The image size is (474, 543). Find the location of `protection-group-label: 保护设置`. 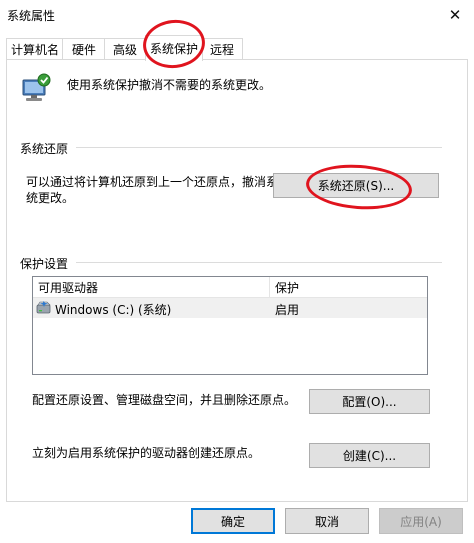

protection-group-label: 保护设置 is located at coordinates (44, 264).